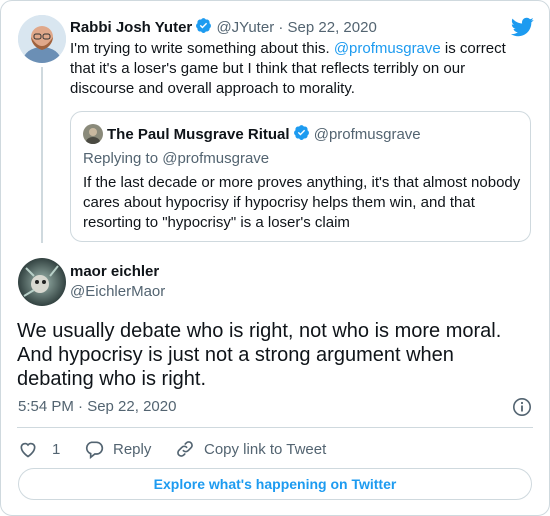  I want to click on parent-tweet-header: Rabbi Josh Yuter @JYuter · Sep 22, 2020, so click(223, 27).